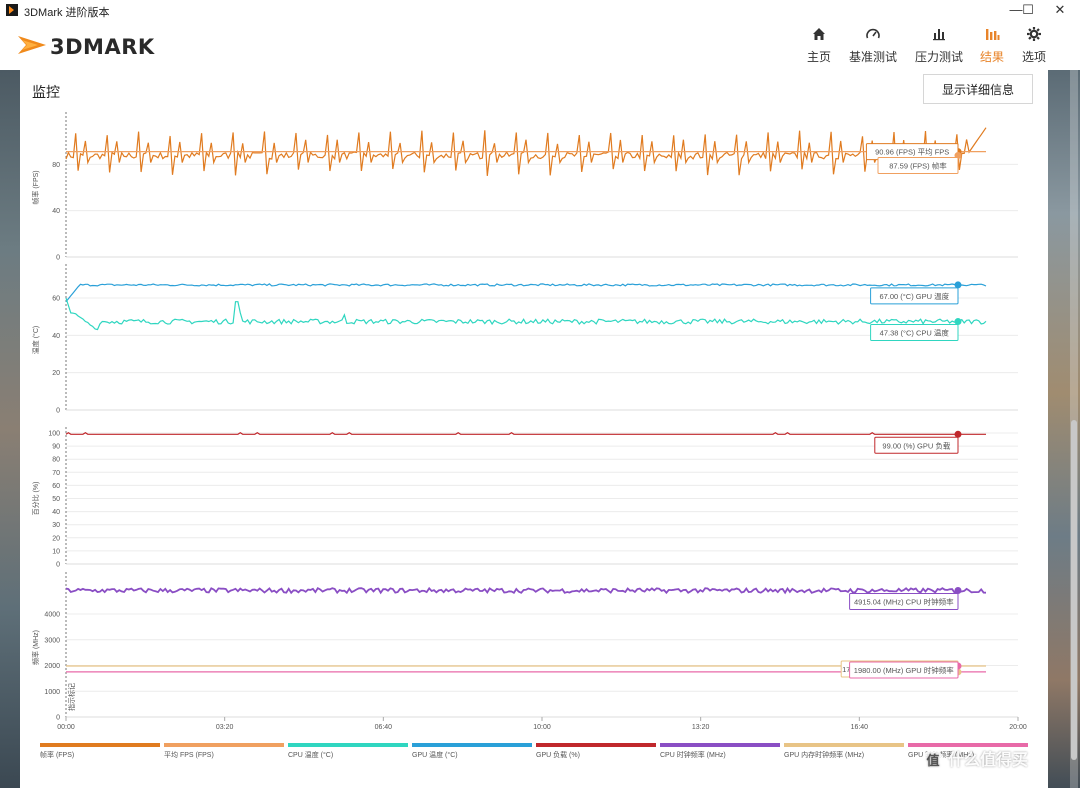 This screenshot has width=1080, height=788. I want to click on gear-icon, so click(1034, 36).